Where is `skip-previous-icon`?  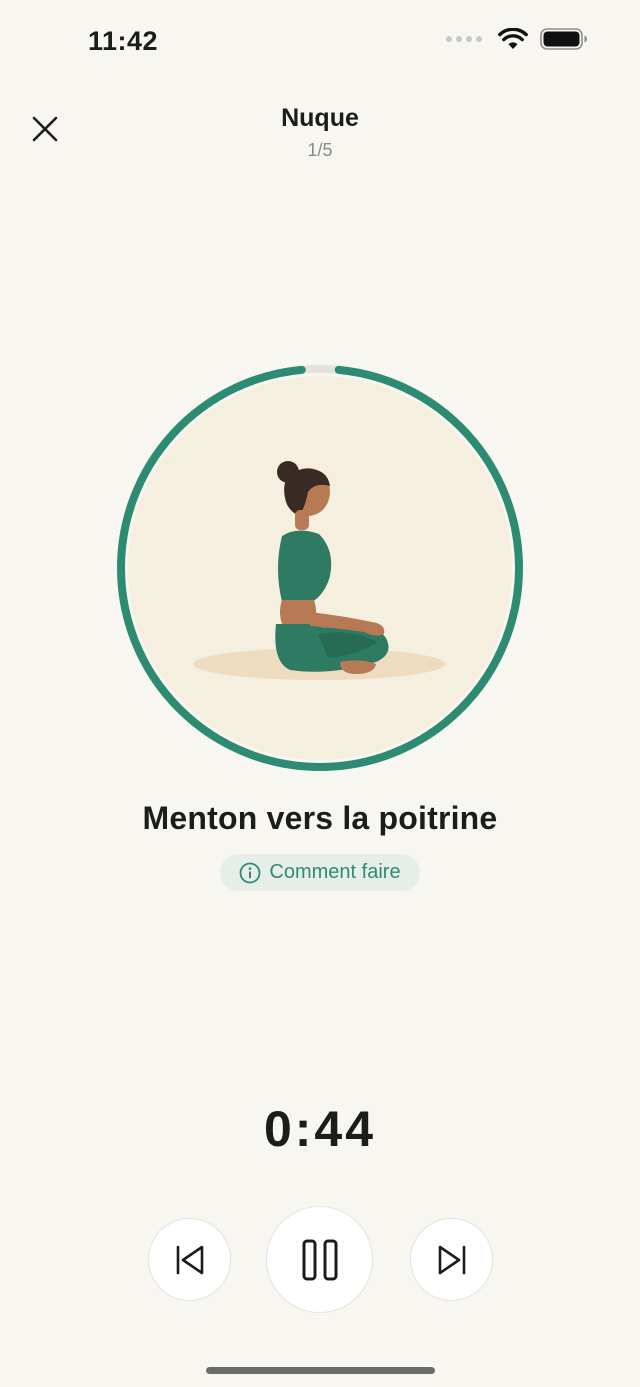 skip-previous-icon is located at coordinates (189, 1259).